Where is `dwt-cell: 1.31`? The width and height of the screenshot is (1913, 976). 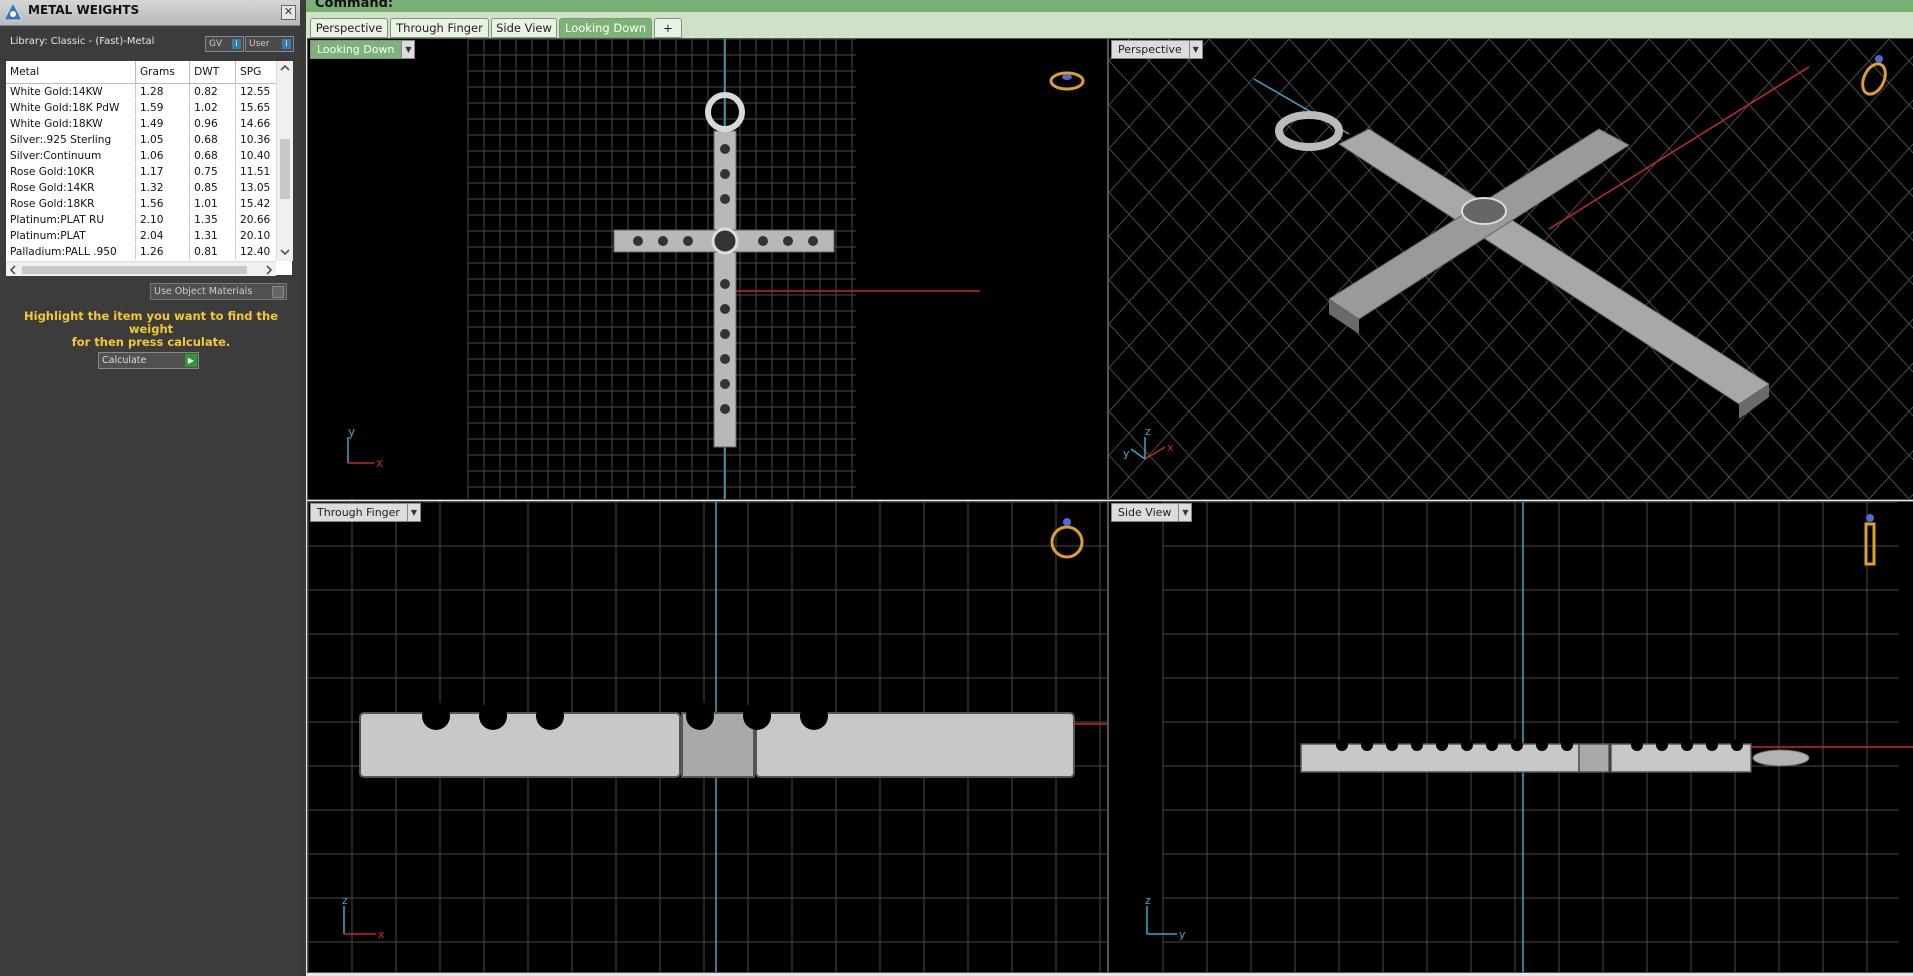
dwt-cell: 1.31 is located at coordinates (212, 235).